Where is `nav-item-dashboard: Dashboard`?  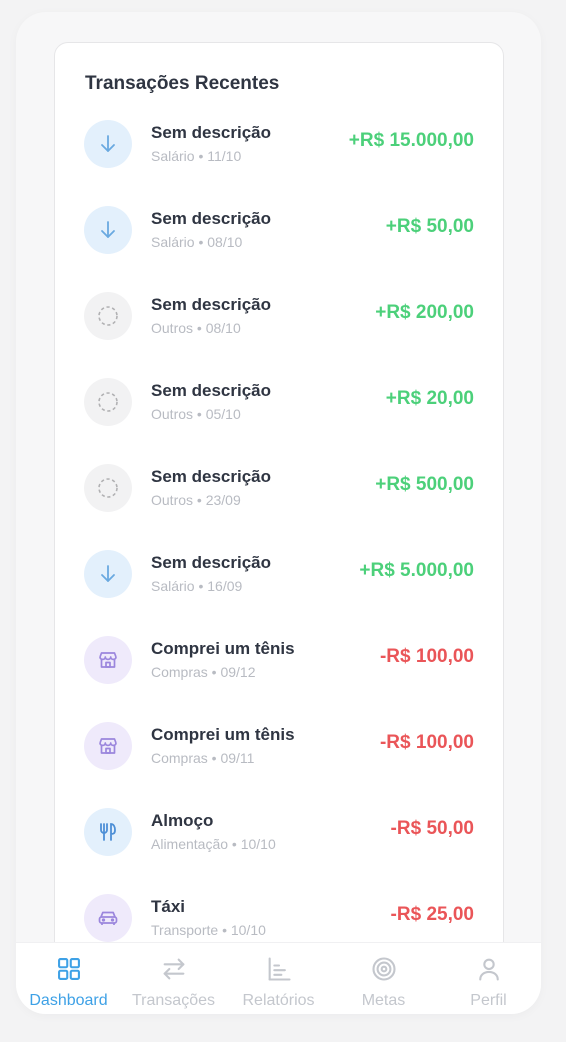 nav-item-dashboard: Dashboard is located at coordinates (68, 978).